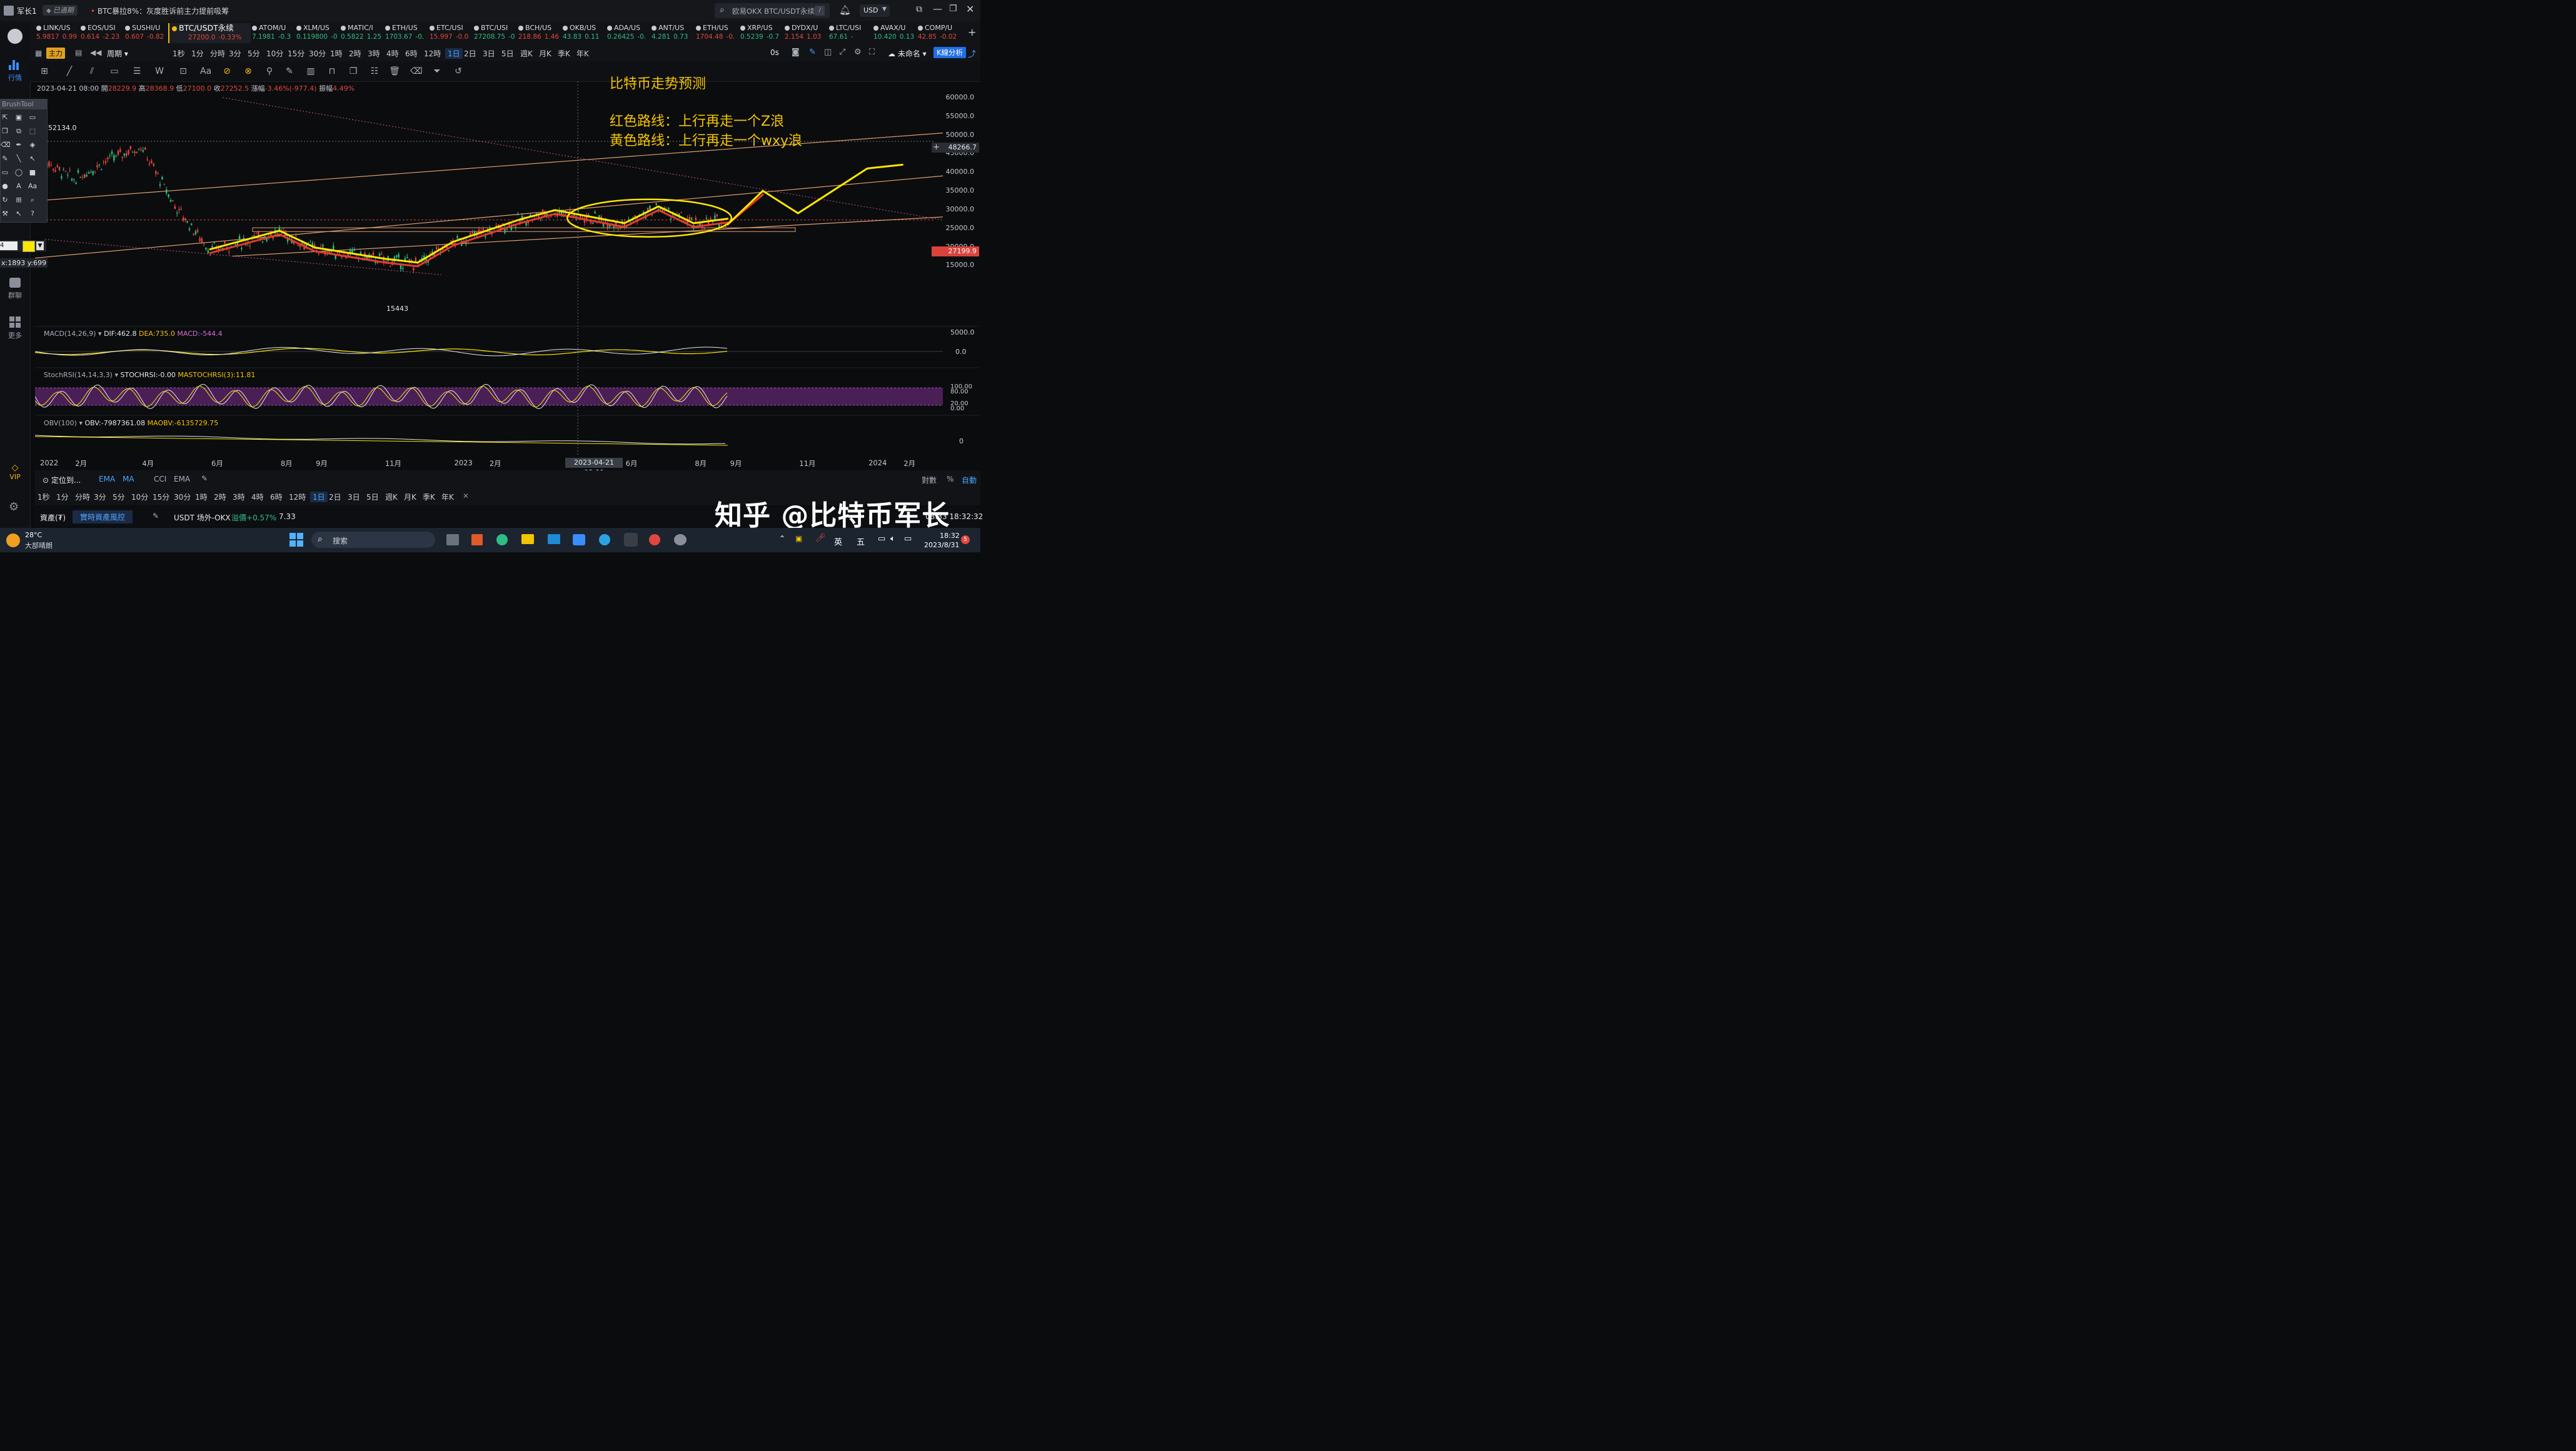 This screenshot has width=2576, height=1451. Describe the element at coordinates (156, 516) in the screenshot. I see `pen-icon: ✎` at that location.